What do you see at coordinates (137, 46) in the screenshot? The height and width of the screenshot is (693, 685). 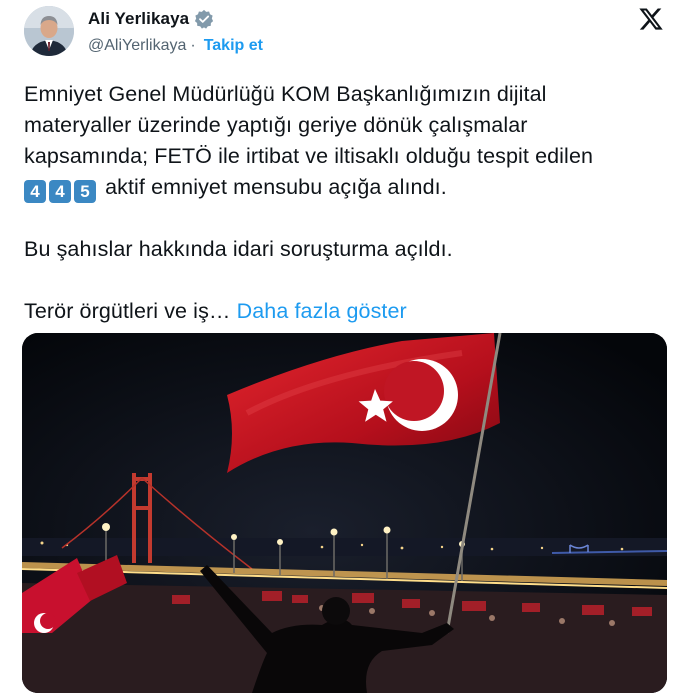 I see `author-handle: @AliYerlikaya` at bounding box center [137, 46].